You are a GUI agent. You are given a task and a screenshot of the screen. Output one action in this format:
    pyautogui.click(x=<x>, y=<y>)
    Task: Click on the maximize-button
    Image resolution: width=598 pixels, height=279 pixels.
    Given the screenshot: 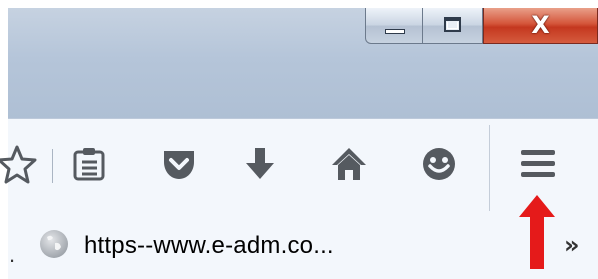 What is the action you would take?
    pyautogui.click(x=453, y=26)
    